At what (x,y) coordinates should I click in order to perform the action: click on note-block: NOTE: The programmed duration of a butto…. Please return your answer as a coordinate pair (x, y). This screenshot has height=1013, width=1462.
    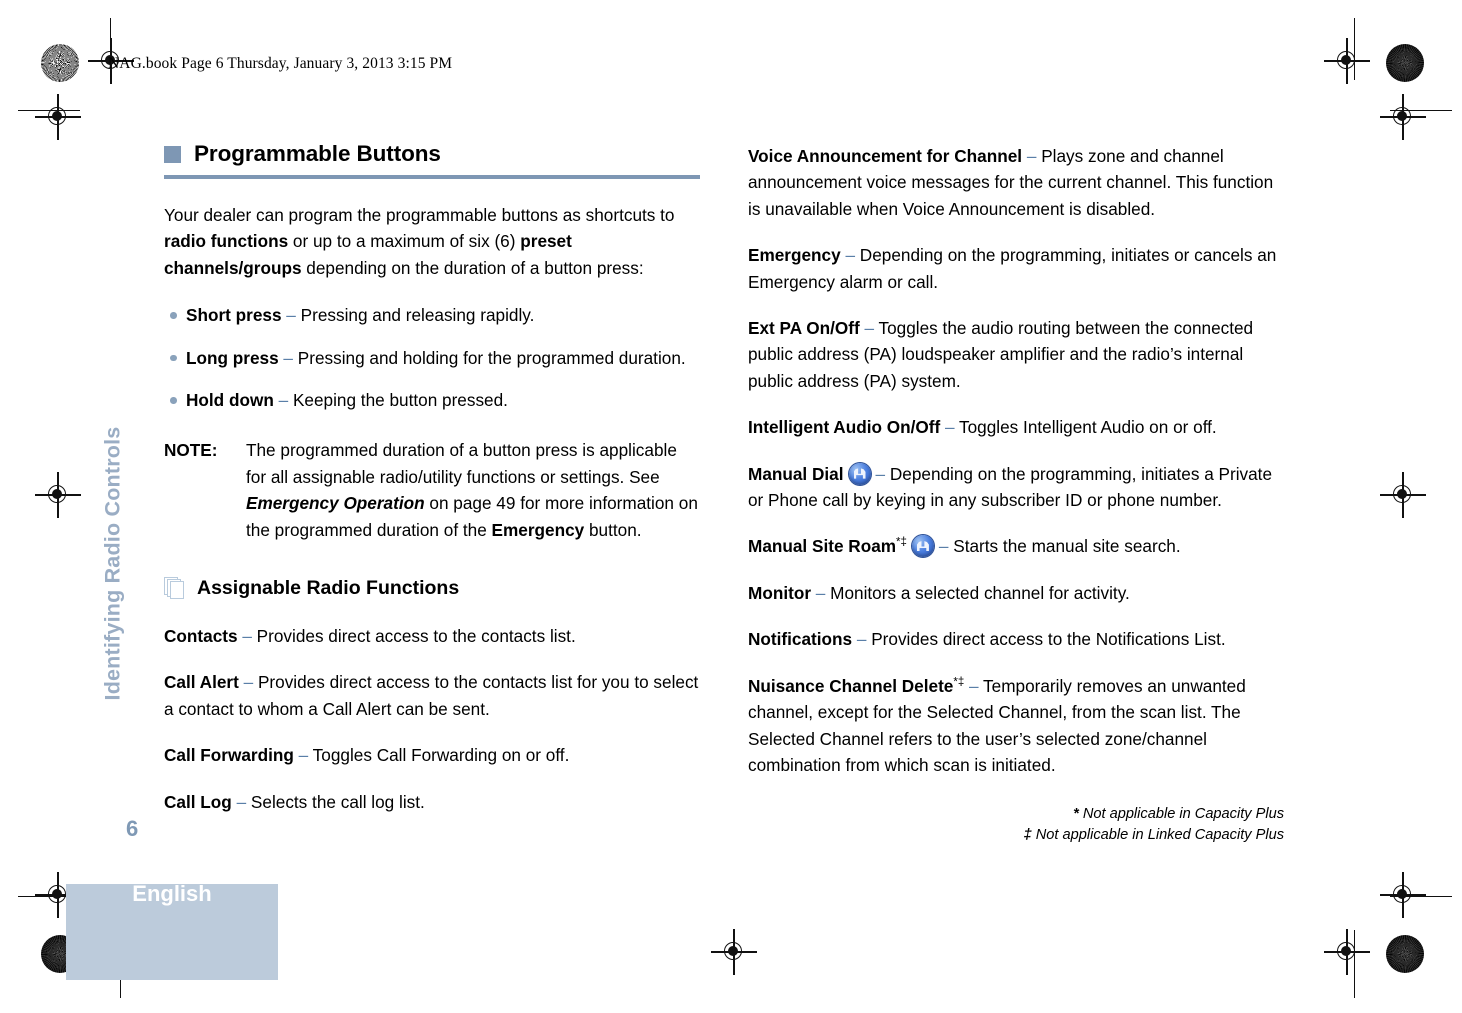
    Looking at the image, I should click on (432, 490).